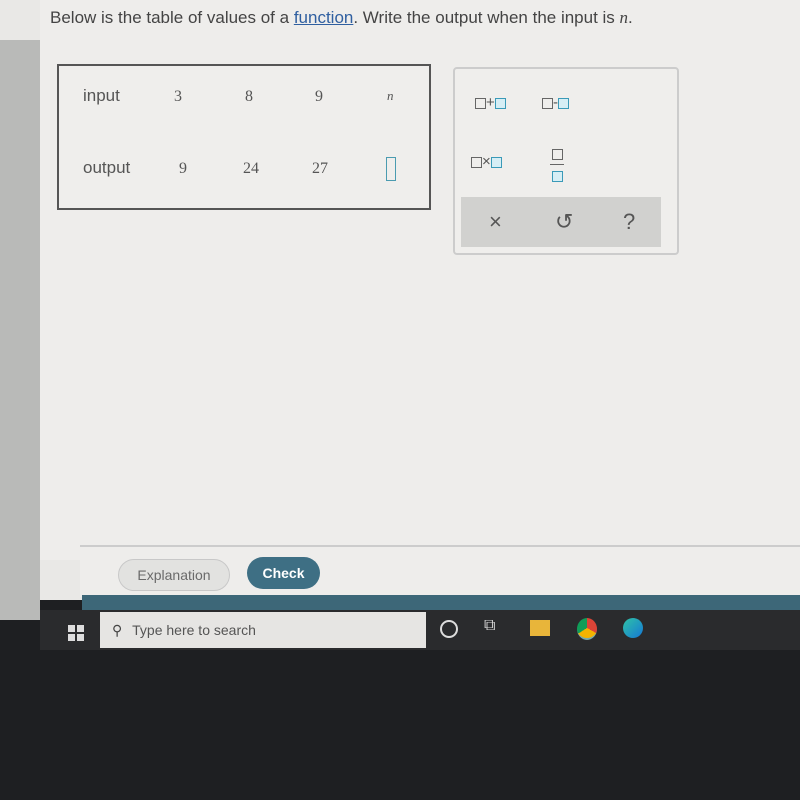 The width and height of the screenshot is (800, 800). Describe the element at coordinates (320, 168) in the screenshot. I see `output-cell: 27` at that location.